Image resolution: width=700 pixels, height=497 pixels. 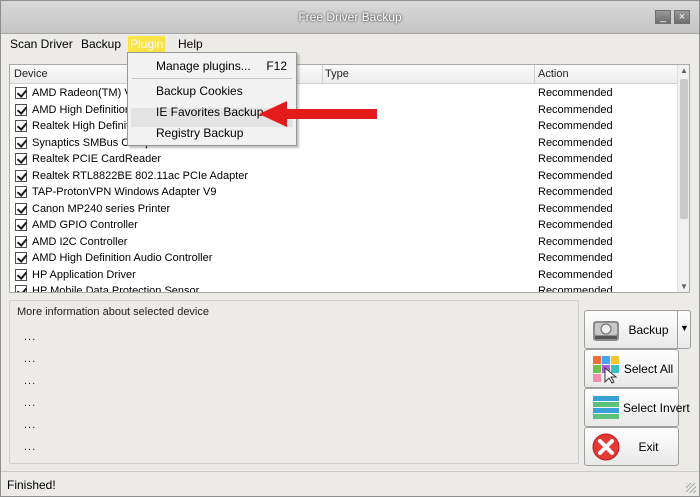 I want to click on menu-plugin: Plugin, so click(x=147, y=44).